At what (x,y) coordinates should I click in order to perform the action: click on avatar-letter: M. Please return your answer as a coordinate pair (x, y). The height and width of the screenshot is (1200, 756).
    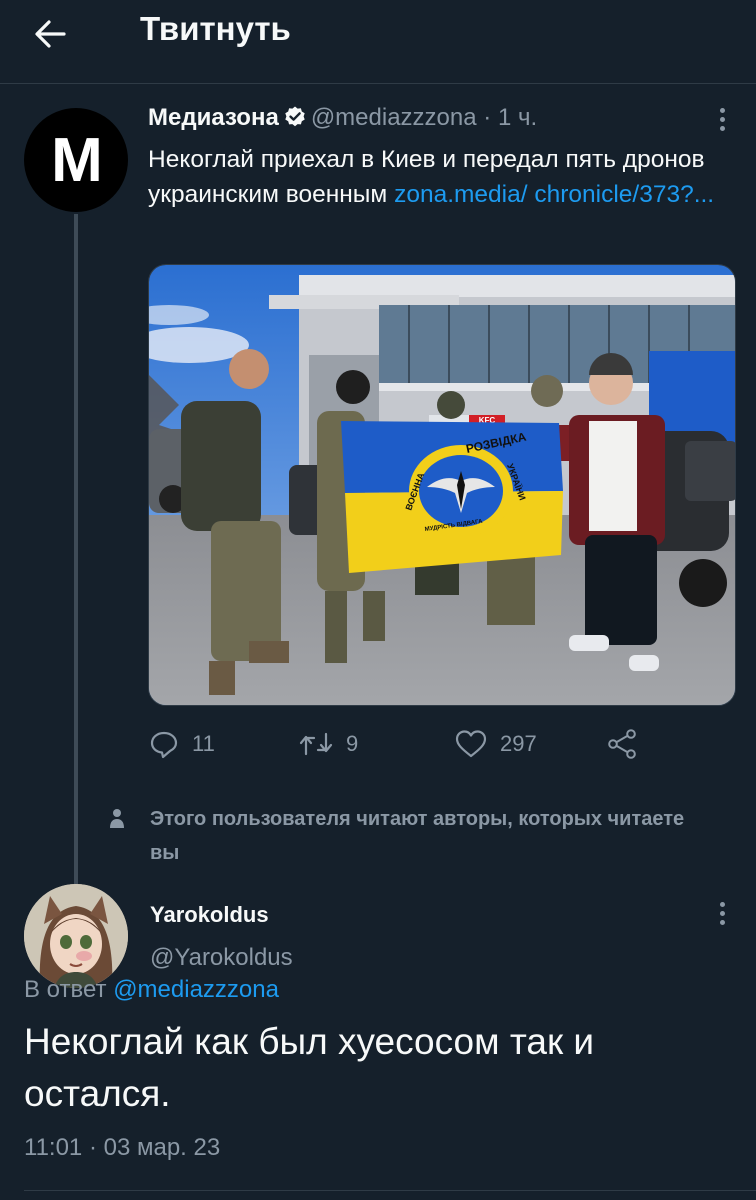
    Looking at the image, I should click on (77, 160).